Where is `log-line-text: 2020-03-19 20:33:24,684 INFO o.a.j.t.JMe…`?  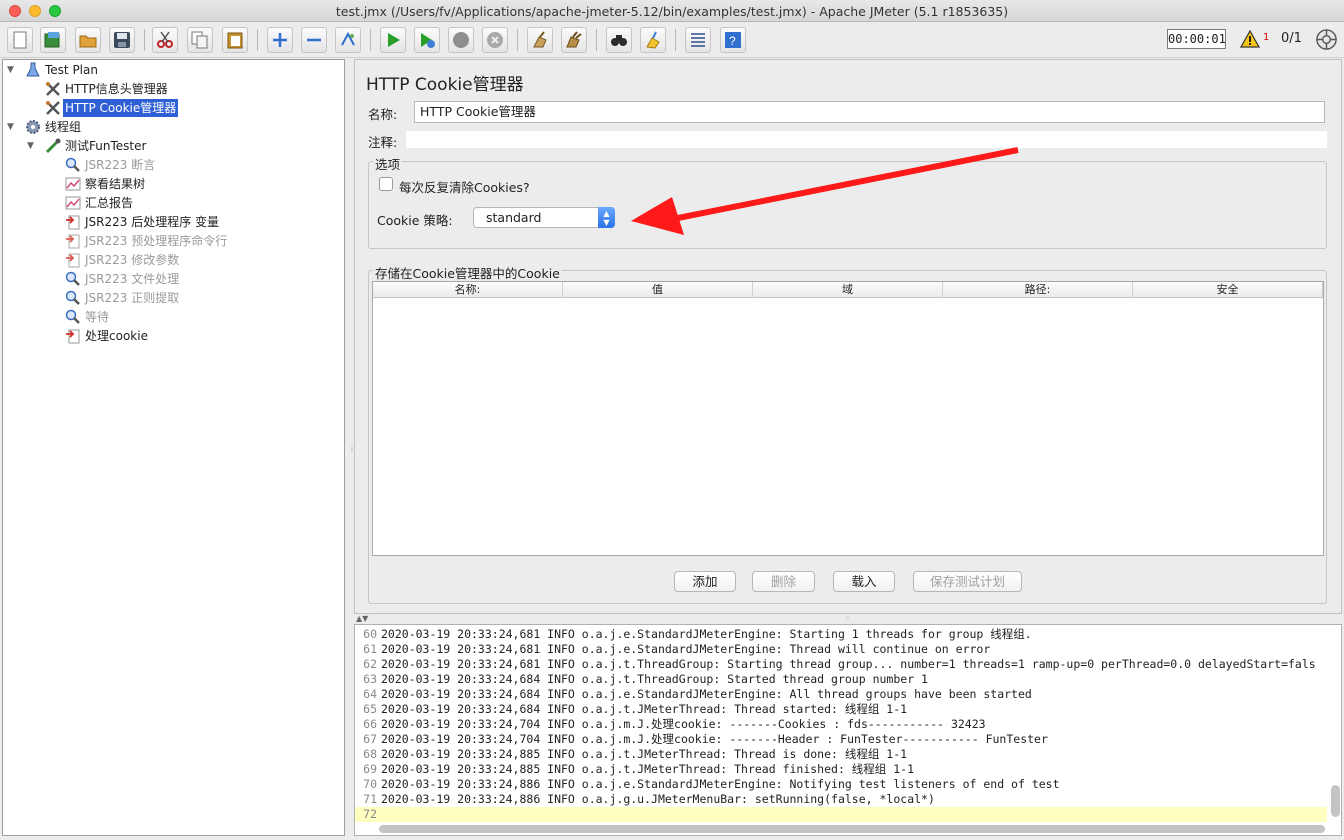
log-line-text: 2020-03-19 20:33:24,684 INFO o.a.j.t.JMe… is located at coordinates (644, 709).